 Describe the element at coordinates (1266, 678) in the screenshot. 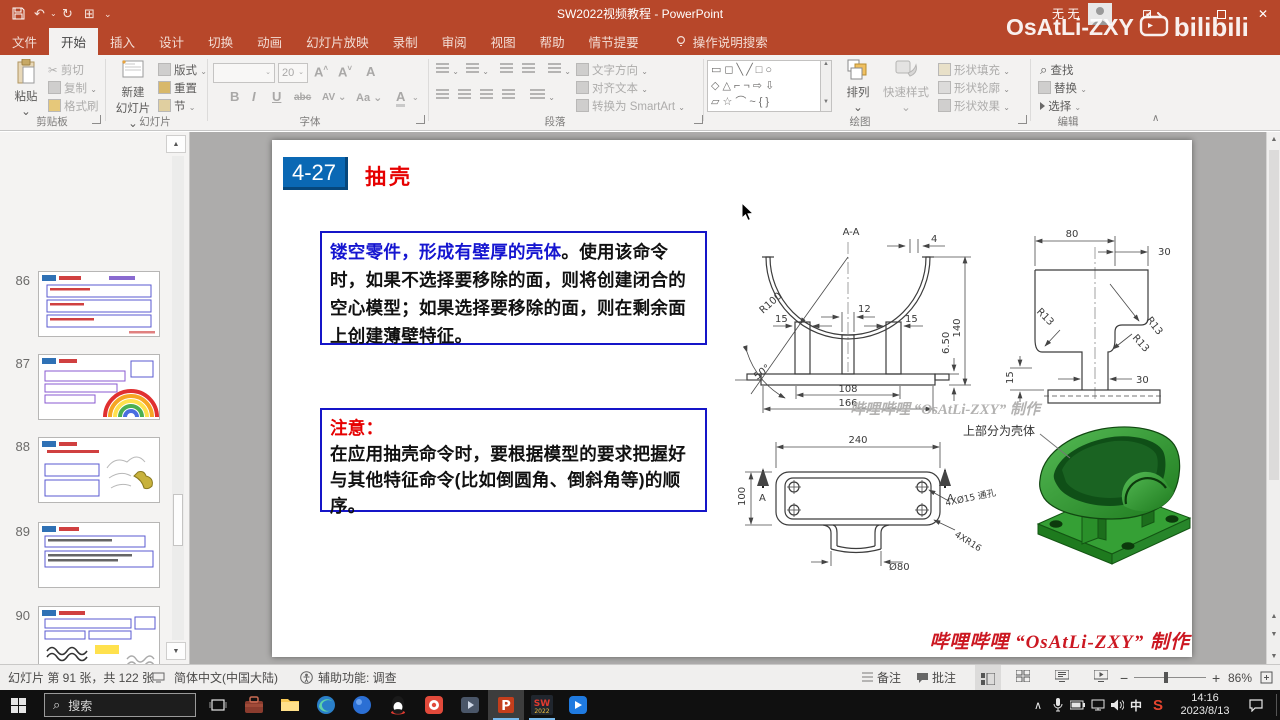

I see `fit-to-window-icon` at that location.